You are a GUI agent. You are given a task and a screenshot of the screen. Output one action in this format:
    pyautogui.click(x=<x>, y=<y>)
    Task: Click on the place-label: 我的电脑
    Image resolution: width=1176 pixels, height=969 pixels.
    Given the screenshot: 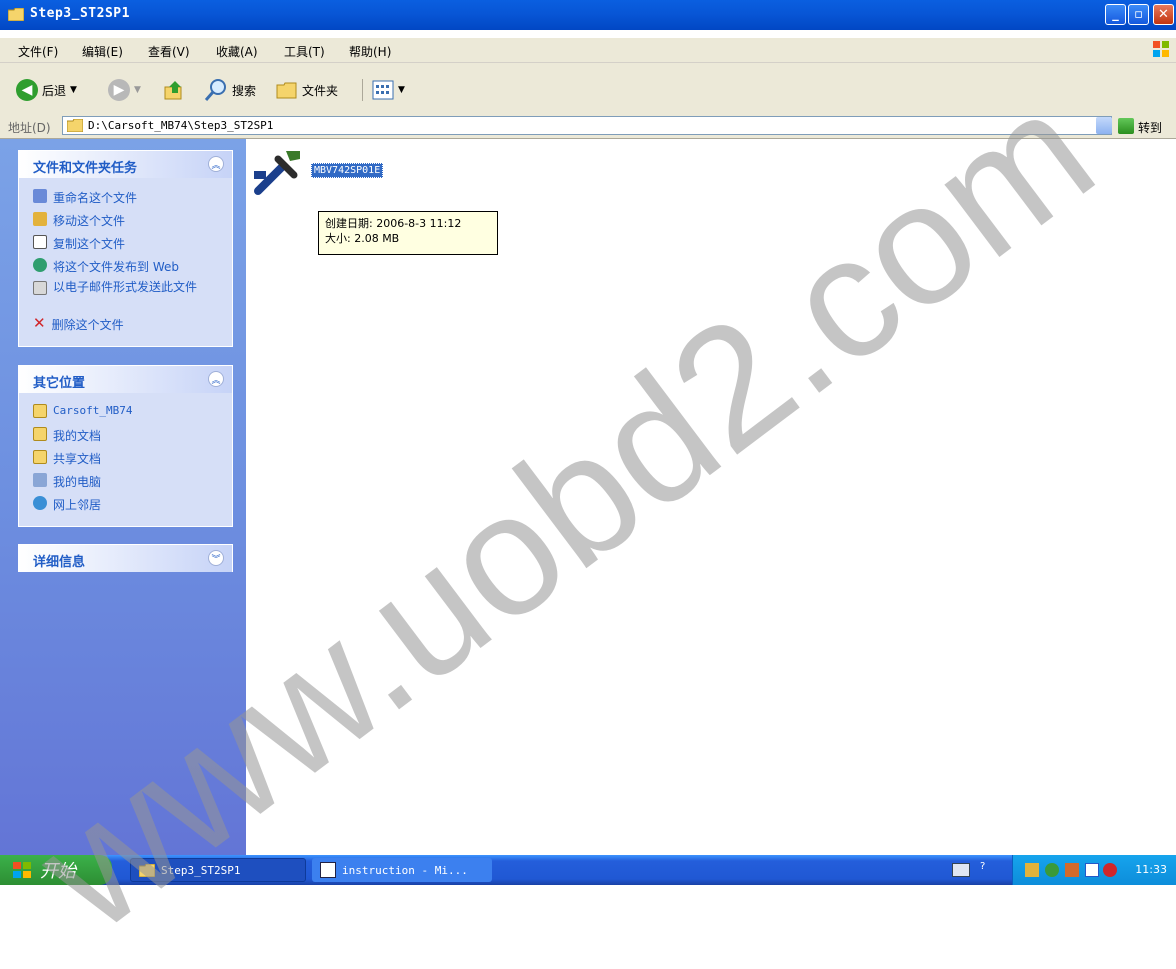 What is the action you would take?
    pyautogui.click(x=77, y=482)
    